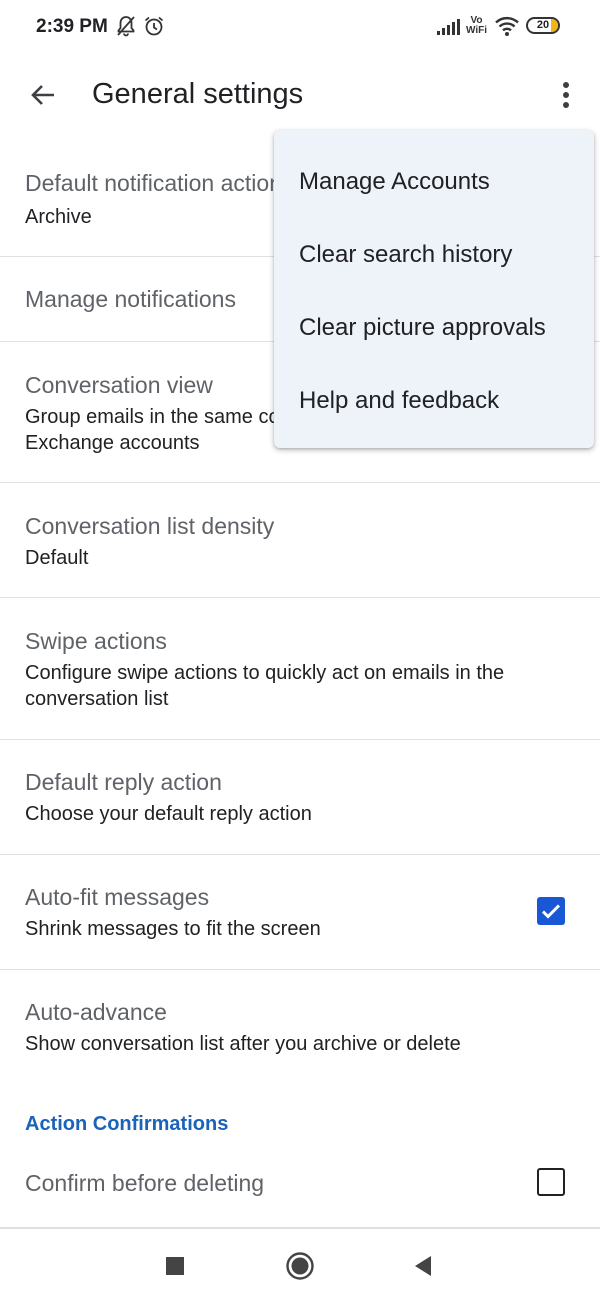  I want to click on arrow-back-icon, so click(42, 95).